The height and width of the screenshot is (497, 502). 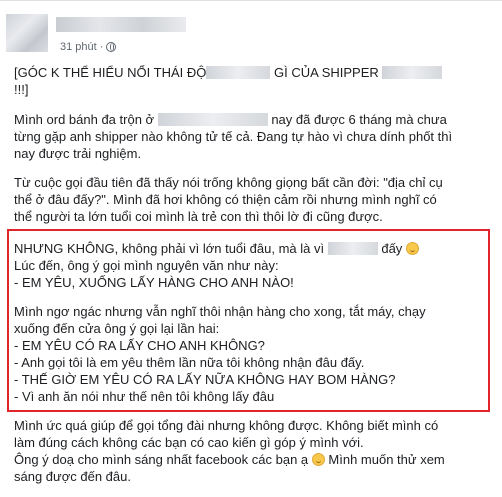 I want to click on b2-line-2: xuống đến cửa ông ý gọi lại lần hai:, so click(x=117, y=328).